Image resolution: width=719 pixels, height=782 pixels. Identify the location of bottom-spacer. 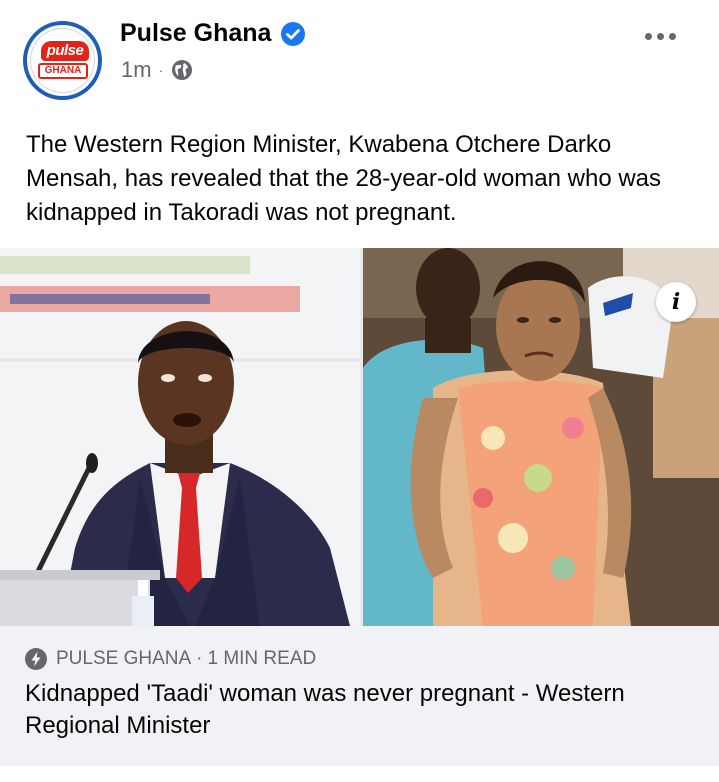
(359, 774).